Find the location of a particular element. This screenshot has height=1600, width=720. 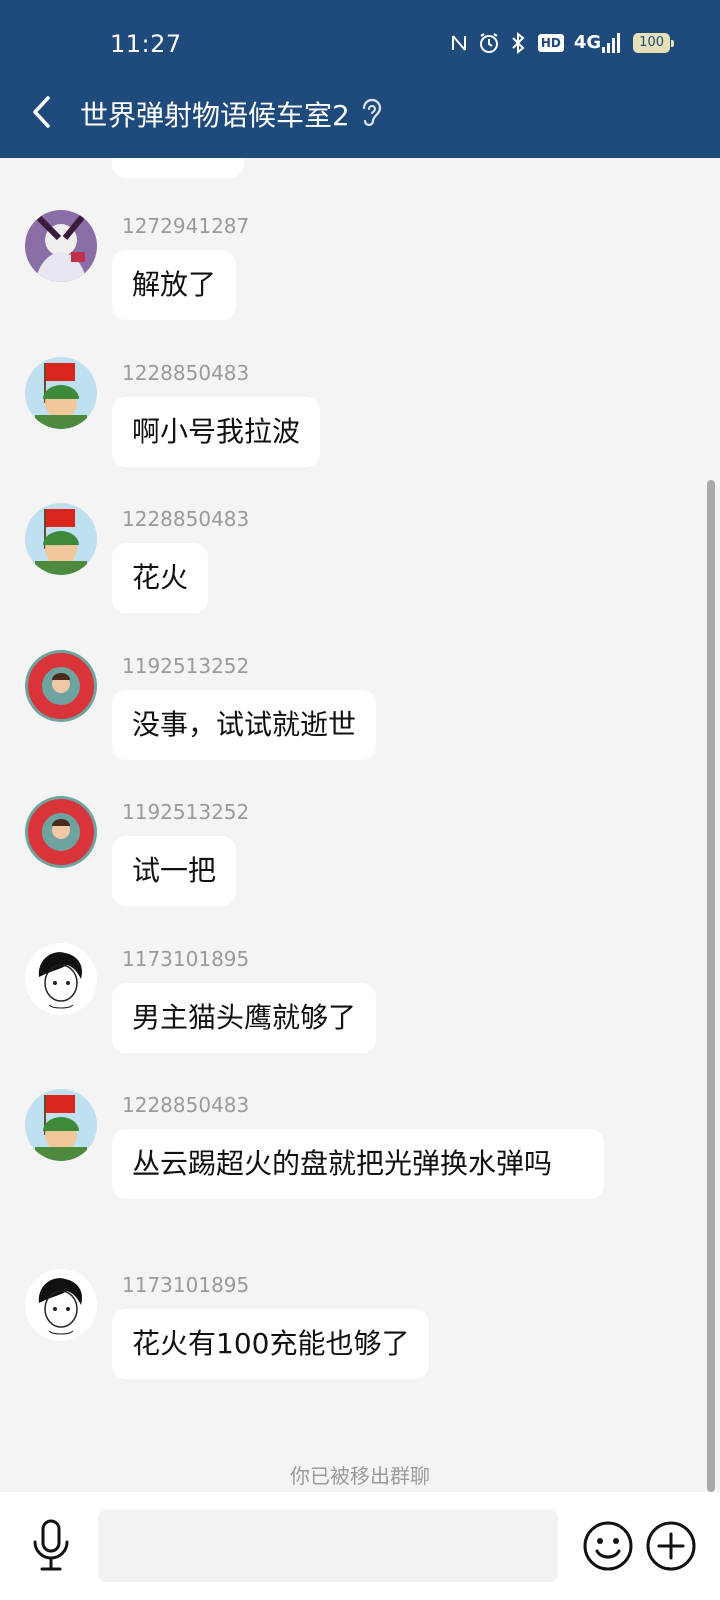

app-header: 11:27 HD 4G 100 世界弹射物语候车室2 is located at coordinates (360, 79).